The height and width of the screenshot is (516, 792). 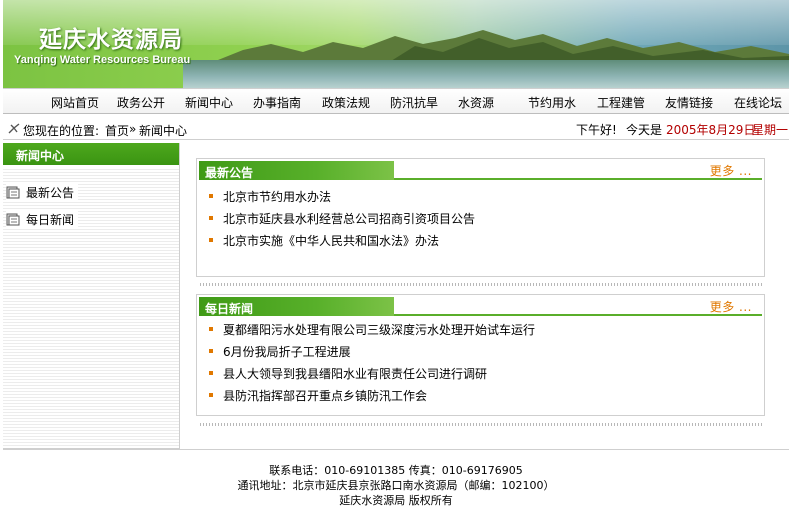 What do you see at coordinates (117, 130) in the screenshot?
I see `breadcrumb-home: 首页` at bounding box center [117, 130].